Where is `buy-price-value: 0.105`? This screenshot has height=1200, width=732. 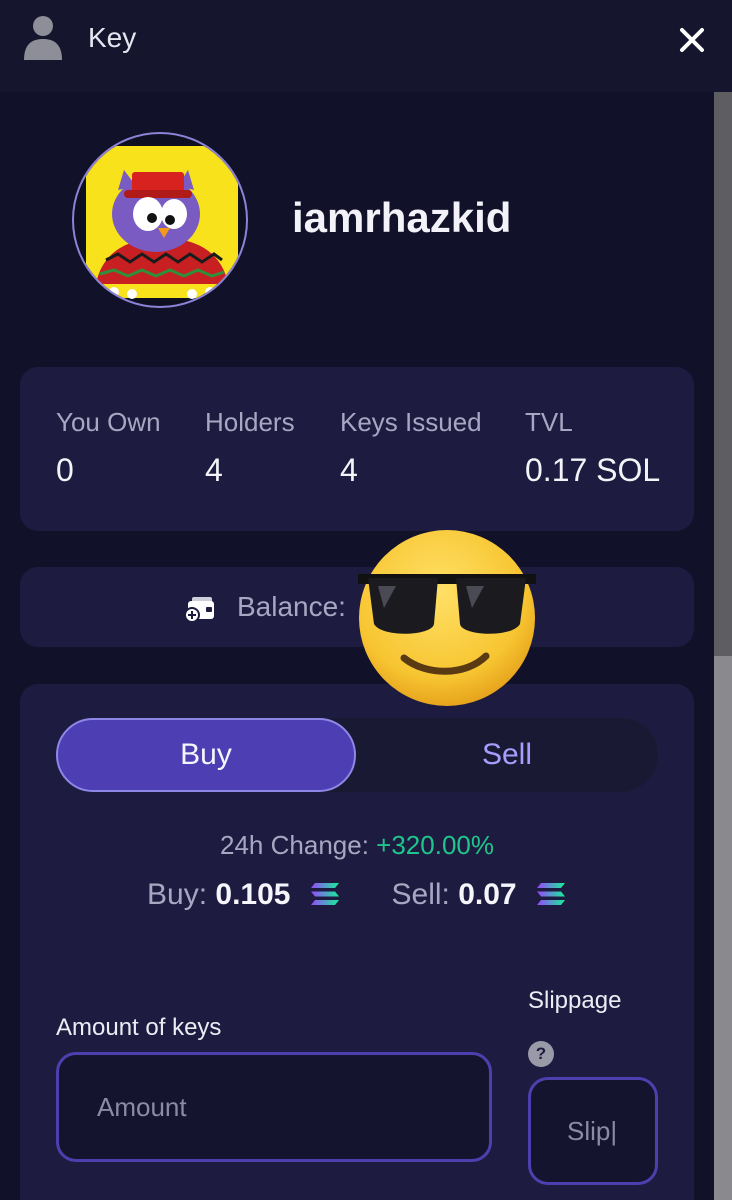
buy-price-value: 0.105 is located at coordinates (253, 894).